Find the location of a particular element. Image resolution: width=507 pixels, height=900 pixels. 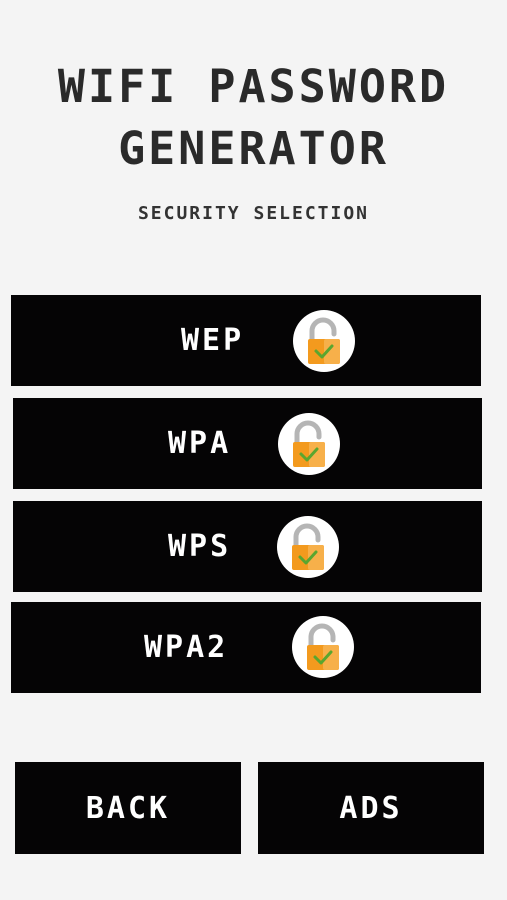

option-wpa-label: WPA is located at coordinates (200, 443).